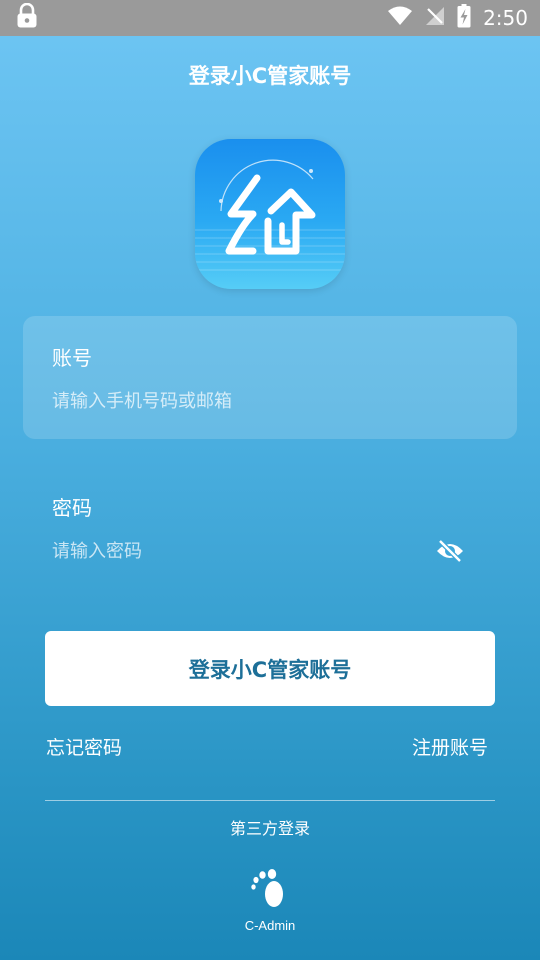 The height and width of the screenshot is (960, 540). Describe the element at coordinates (435, 18) in the screenshot. I see `no-signal-icon` at that location.